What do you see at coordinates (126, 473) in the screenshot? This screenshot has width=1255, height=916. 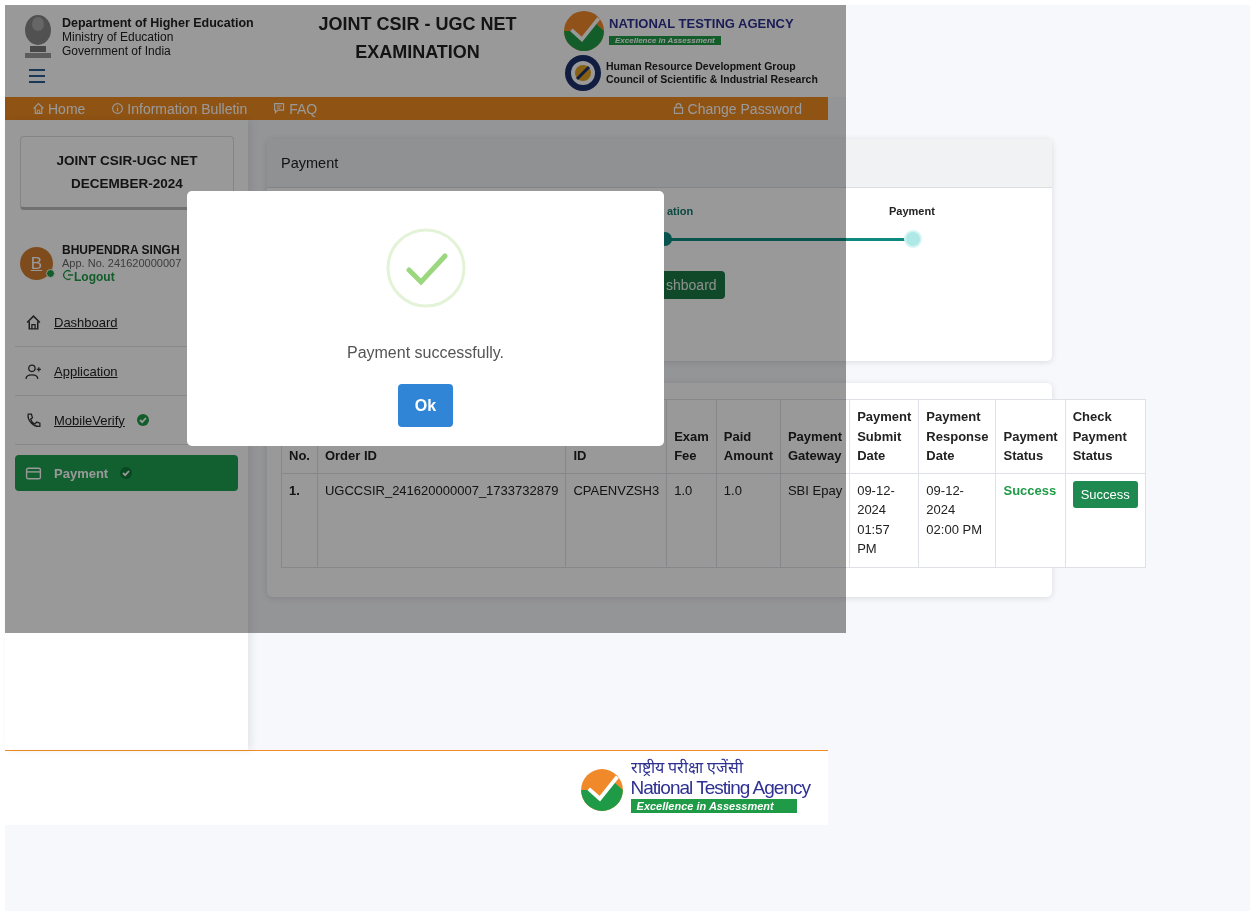 I see `sidebar-item-active: Payment` at bounding box center [126, 473].